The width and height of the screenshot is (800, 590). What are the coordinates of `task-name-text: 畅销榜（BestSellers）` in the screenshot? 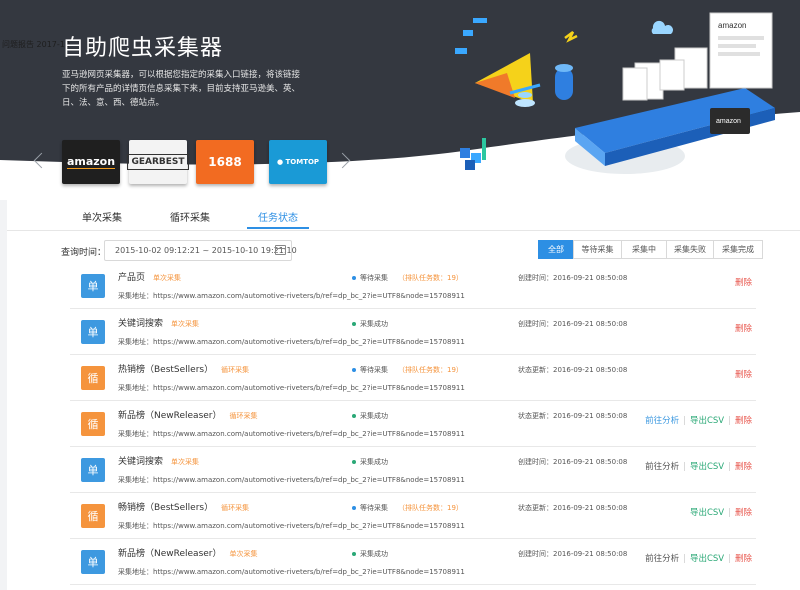 It's located at (166, 508).